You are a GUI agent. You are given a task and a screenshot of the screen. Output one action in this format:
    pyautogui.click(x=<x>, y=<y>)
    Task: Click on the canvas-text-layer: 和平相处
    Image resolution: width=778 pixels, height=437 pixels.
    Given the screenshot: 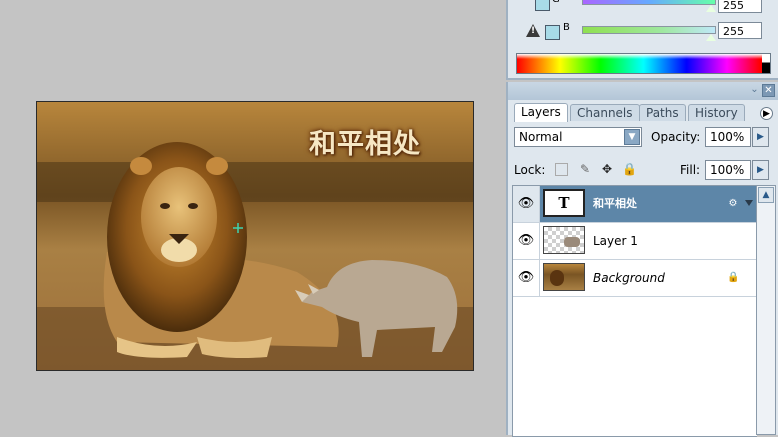 What is the action you would take?
    pyautogui.click(x=365, y=144)
    